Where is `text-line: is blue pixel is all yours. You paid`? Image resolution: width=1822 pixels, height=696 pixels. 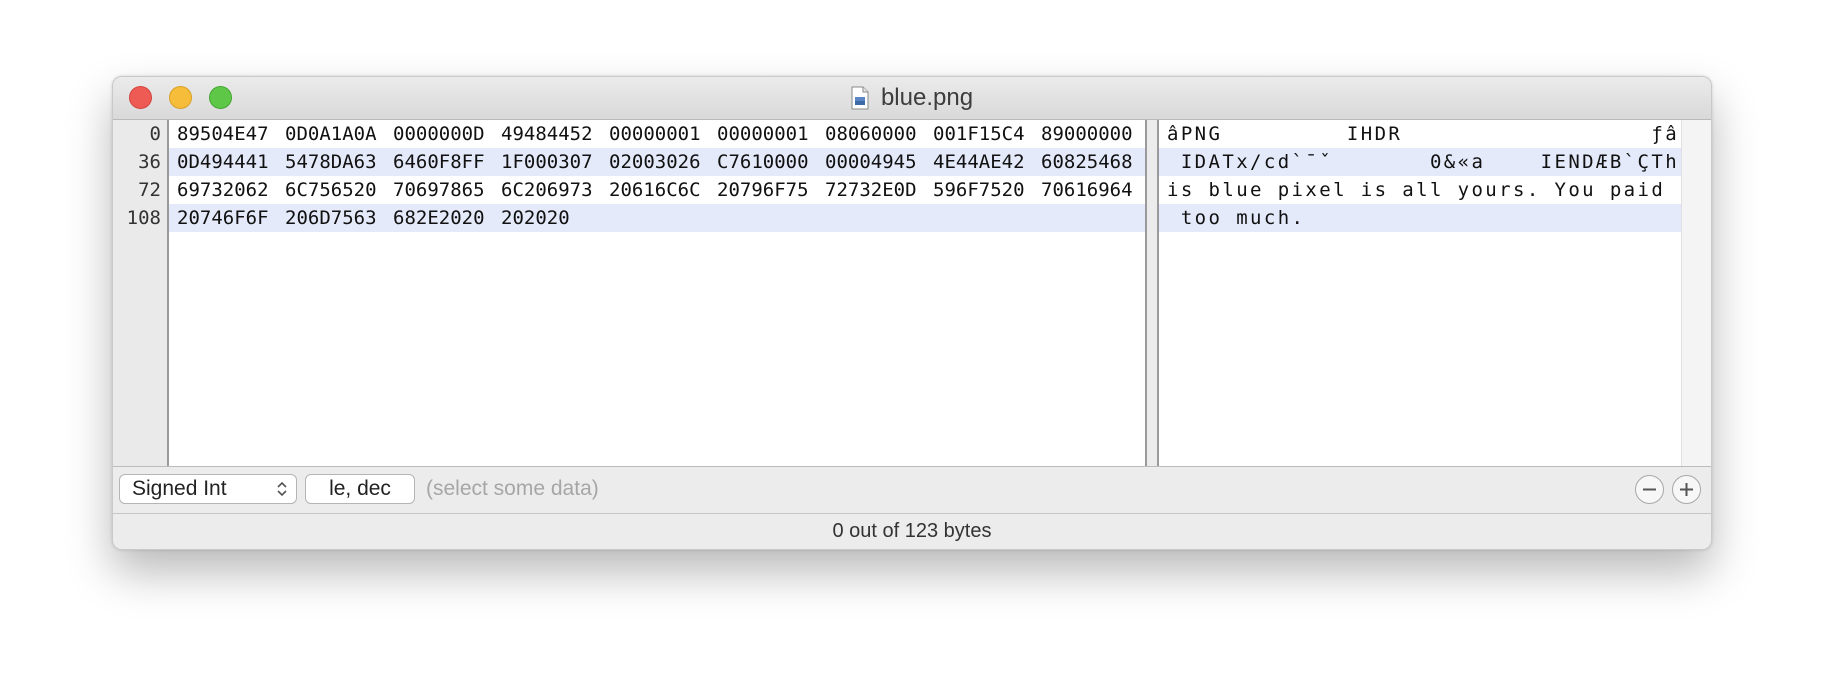 text-line: is blue pixel is all yours. You paid is located at coordinates (1416, 190).